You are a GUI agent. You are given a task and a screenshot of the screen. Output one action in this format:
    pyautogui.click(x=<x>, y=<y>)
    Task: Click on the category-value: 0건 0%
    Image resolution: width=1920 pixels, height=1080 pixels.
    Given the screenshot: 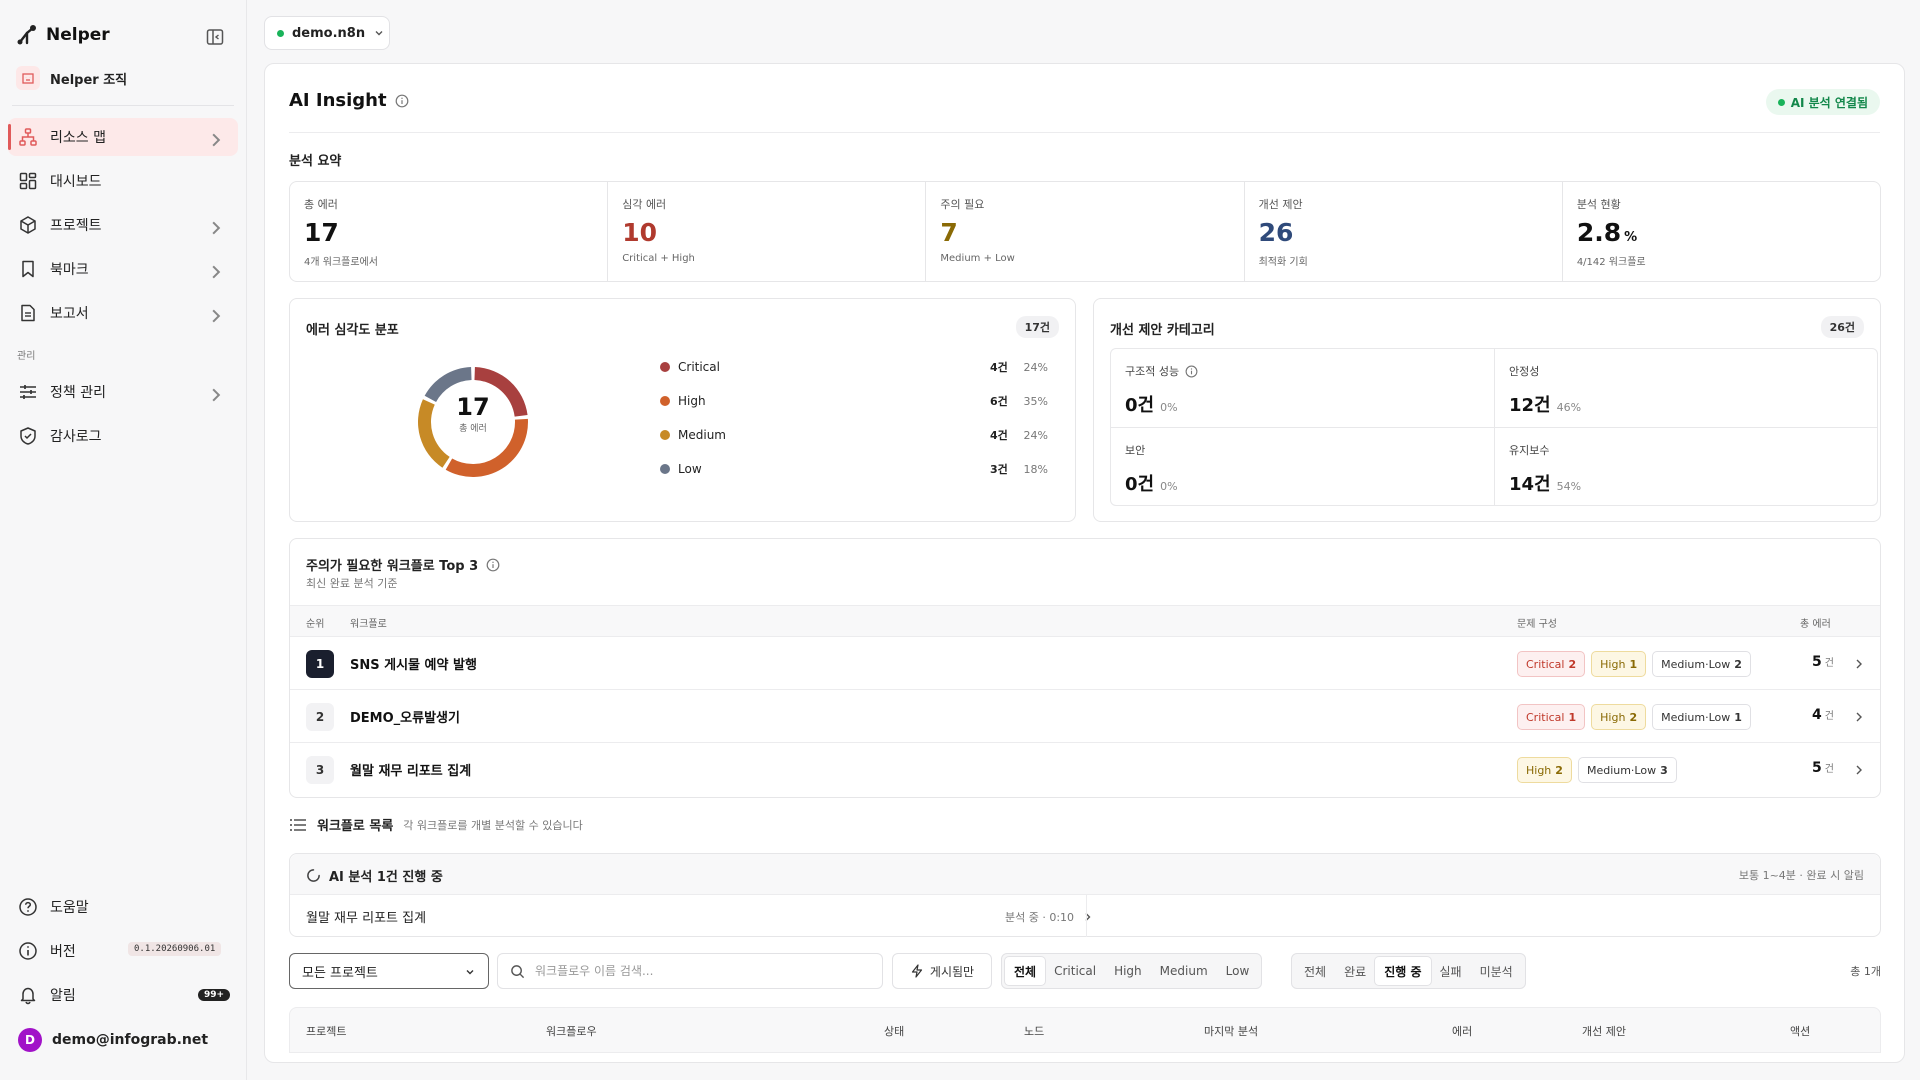 What is the action you would take?
    pyautogui.click(x=1151, y=405)
    